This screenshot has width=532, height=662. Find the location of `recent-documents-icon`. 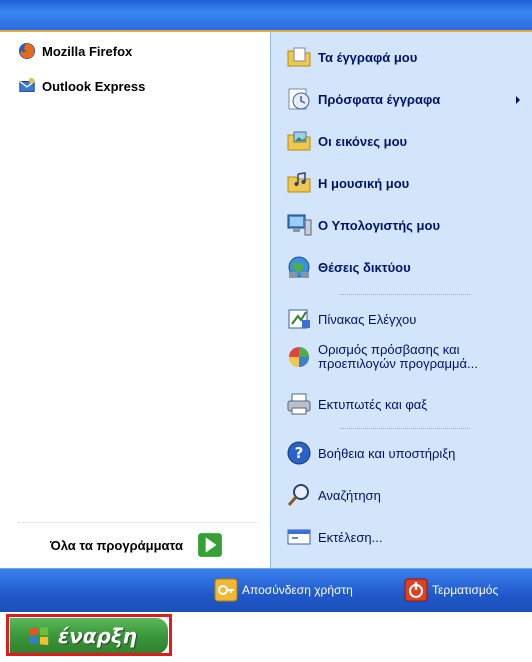

recent-documents-icon is located at coordinates (299, 99).